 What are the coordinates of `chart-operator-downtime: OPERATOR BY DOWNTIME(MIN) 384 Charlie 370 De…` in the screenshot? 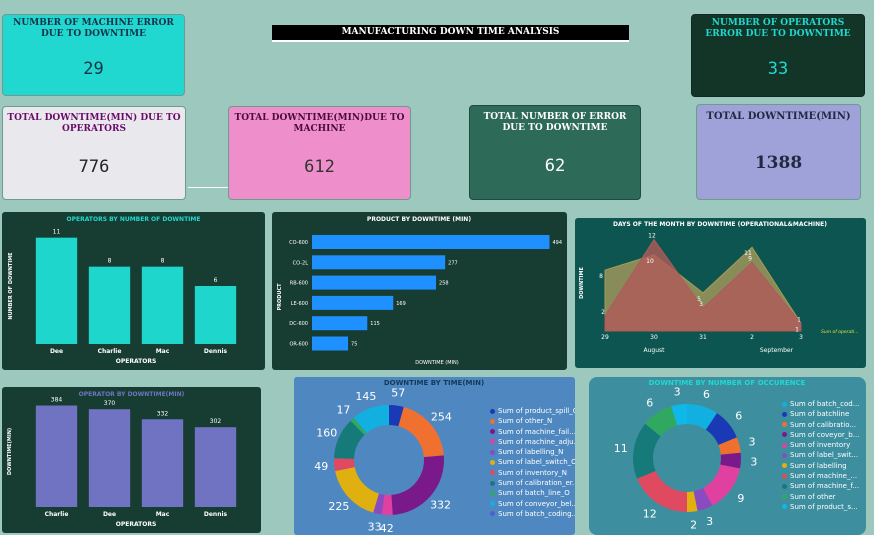 It's located at (122, 459).